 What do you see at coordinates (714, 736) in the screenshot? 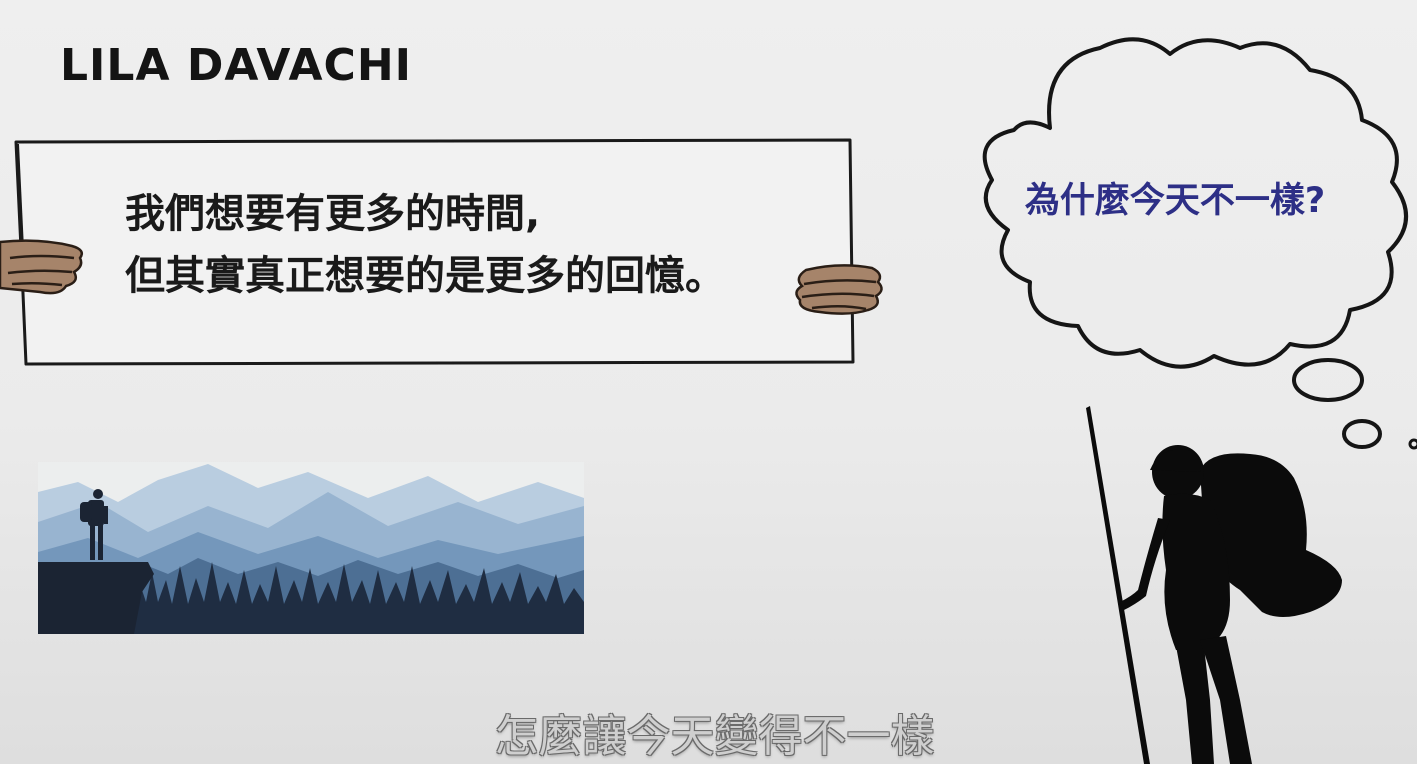
I see `video-subtitle: 怎麼讓今天變得不一樣` at bounding box center [714, 736].